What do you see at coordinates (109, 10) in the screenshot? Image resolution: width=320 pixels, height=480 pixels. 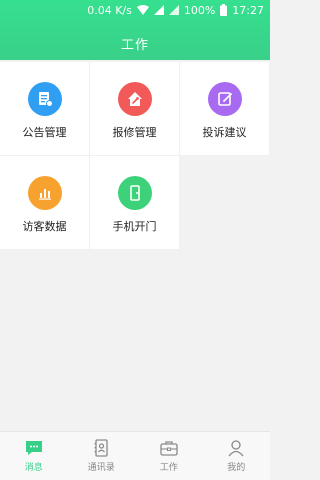 I see `network-speed: 0.04 K/s` at bounding box center [109, 10].